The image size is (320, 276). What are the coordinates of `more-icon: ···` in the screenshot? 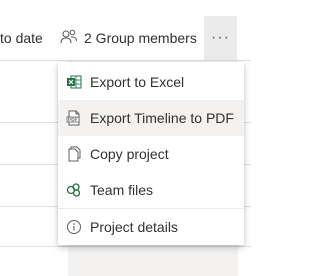 It's located at (220, 37).